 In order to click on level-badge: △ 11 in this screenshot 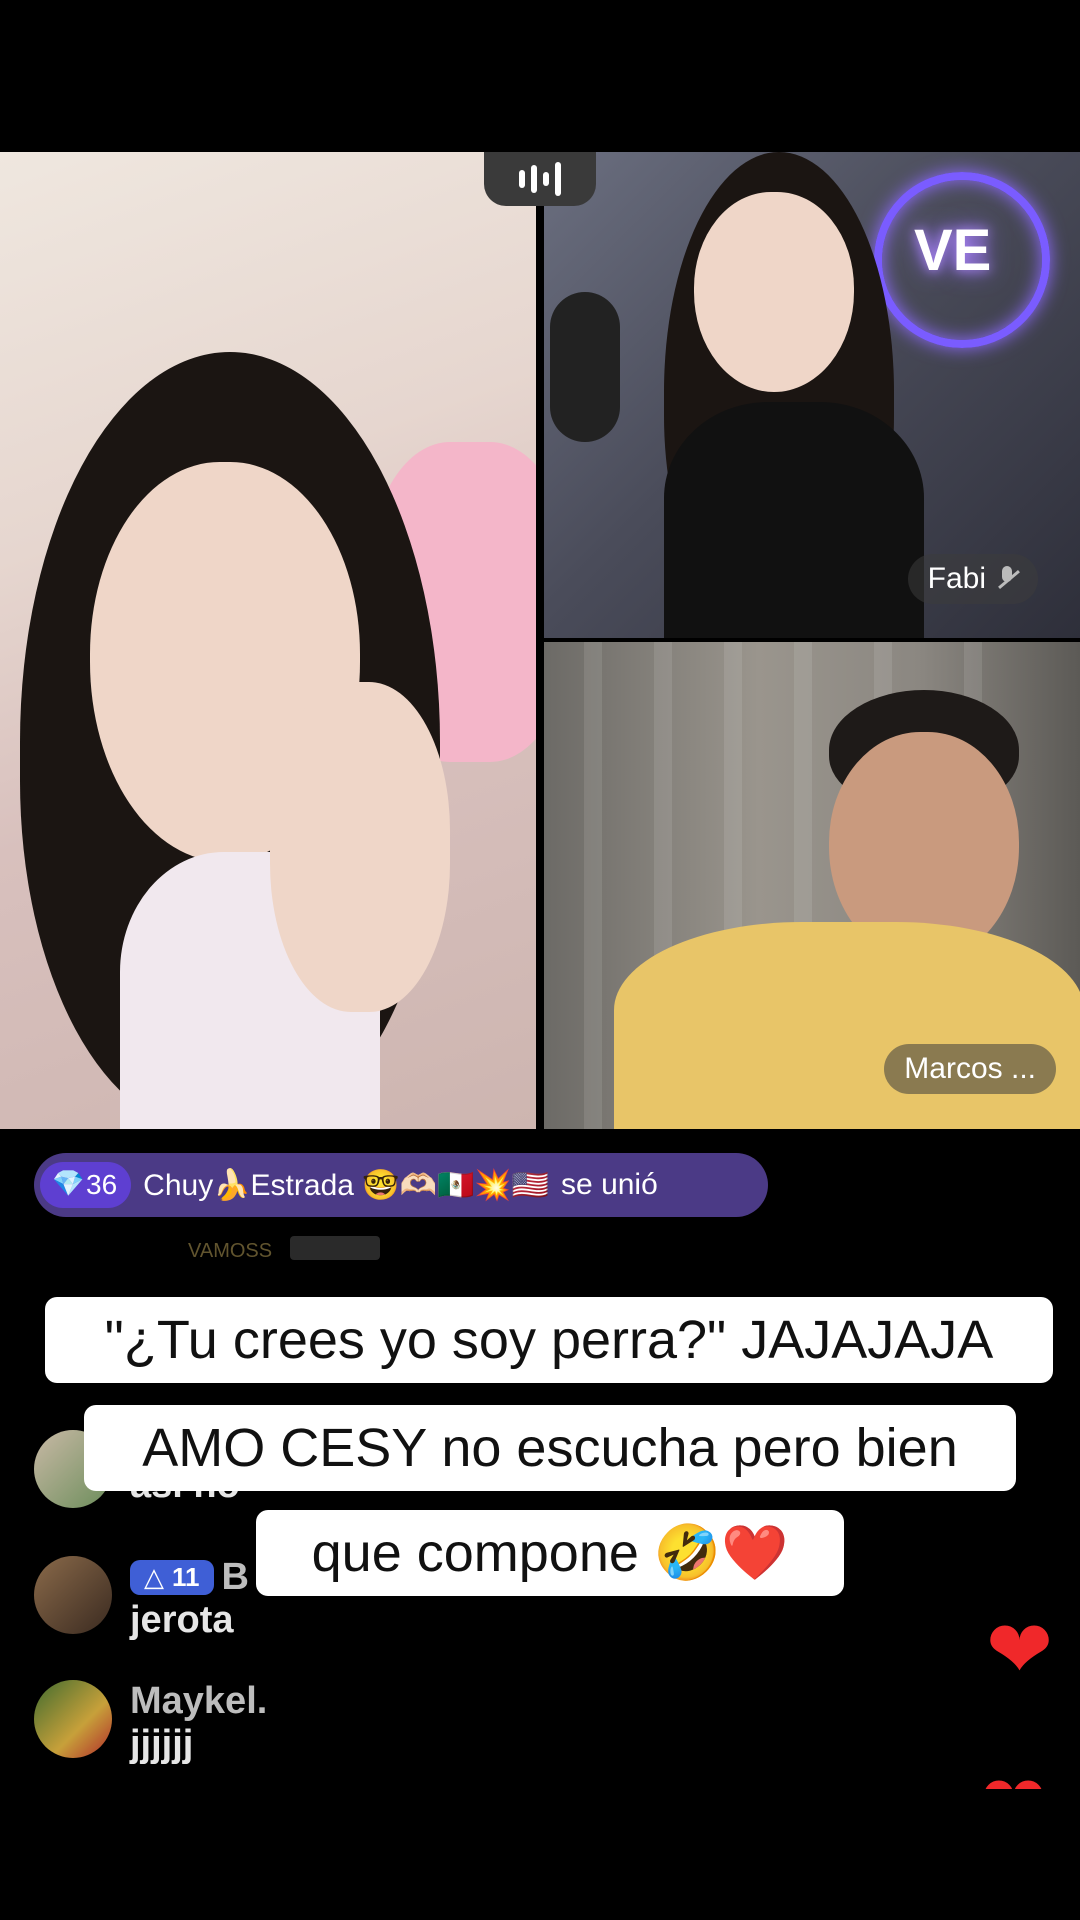, I will do `click(172, 1577)`.